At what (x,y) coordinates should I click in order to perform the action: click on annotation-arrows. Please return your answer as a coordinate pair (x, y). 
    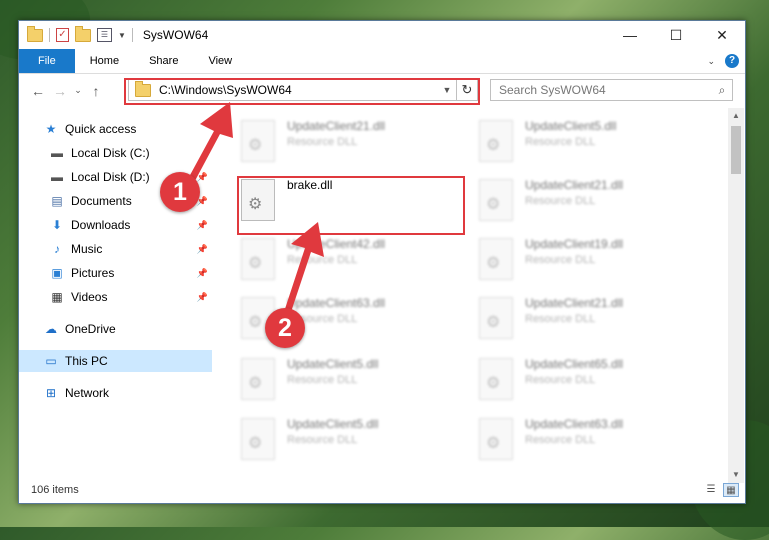
    Looking at the image, I should click on (253, 211).